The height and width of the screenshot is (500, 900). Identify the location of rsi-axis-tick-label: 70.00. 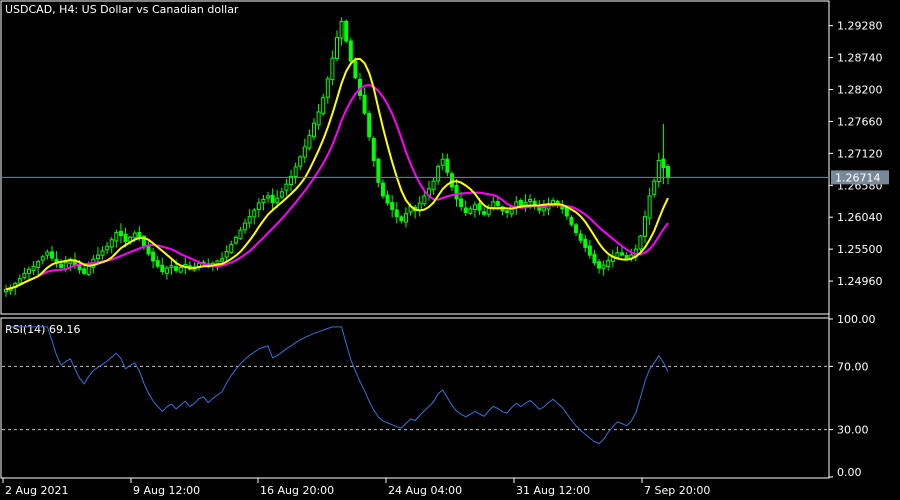
(853, 366).